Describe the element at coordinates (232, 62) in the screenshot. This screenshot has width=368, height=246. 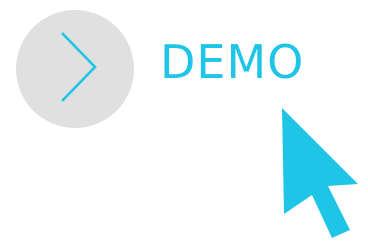
I see `demo-label: DEMO` at that location.